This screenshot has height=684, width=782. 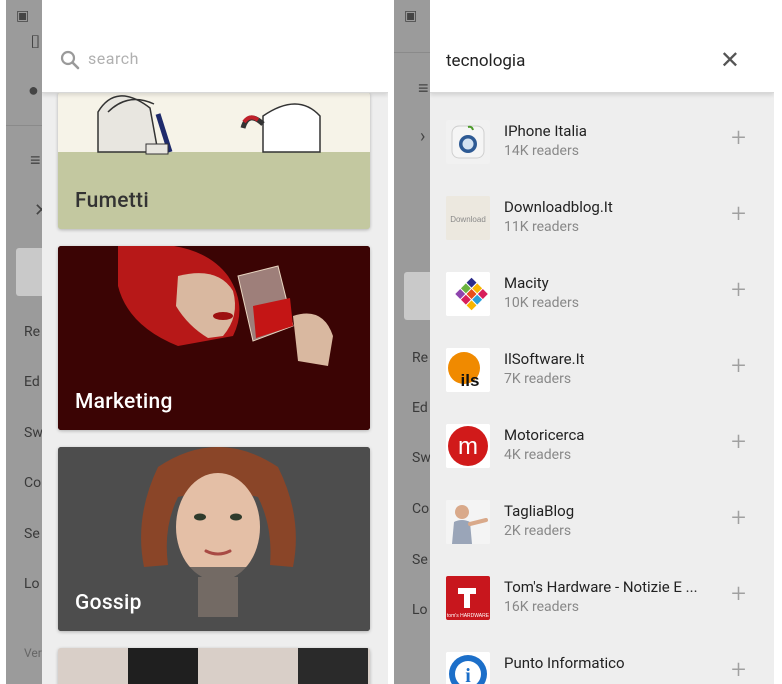 What do you see at coordinates (70, 62) in the screenshot?
I see `search-icon` at bounding box center [70, 62].